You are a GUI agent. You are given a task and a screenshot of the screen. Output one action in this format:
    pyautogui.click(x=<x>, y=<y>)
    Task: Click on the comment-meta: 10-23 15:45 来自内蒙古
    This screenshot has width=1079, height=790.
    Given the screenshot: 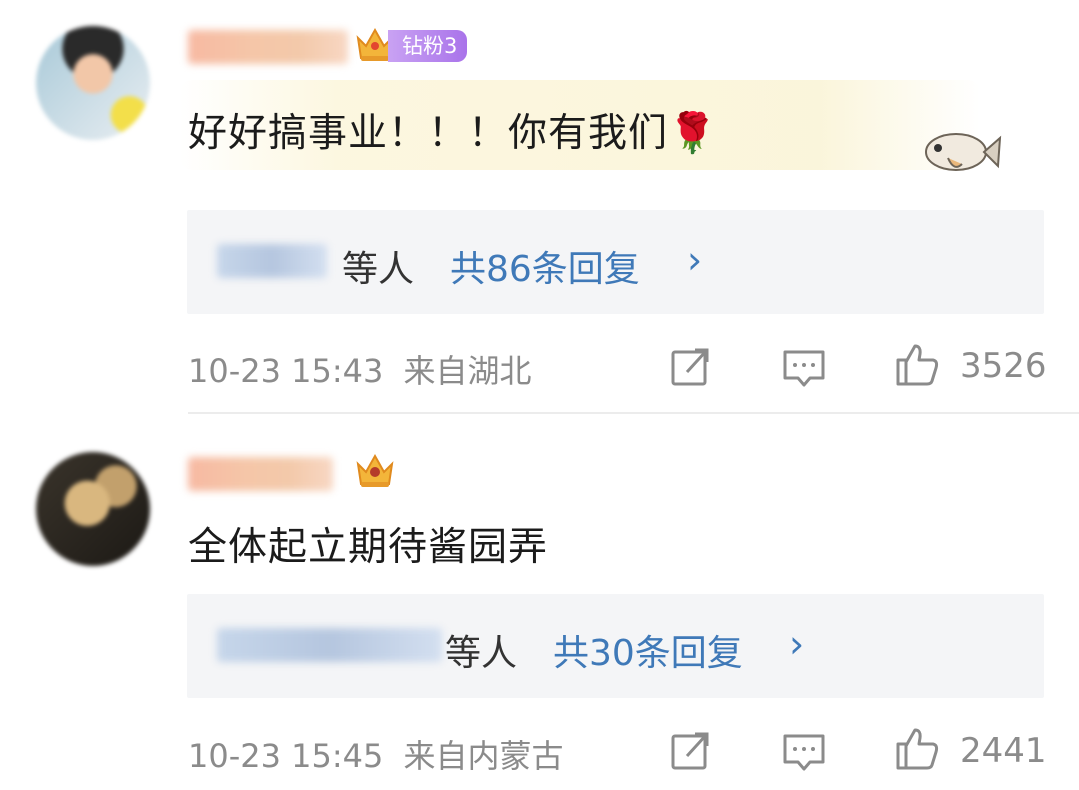 What is the action you would take?
    pyautogui.click(x=376, y=754)
    